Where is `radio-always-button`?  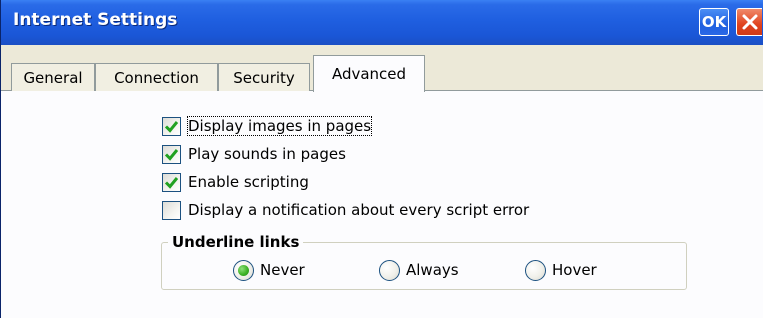 radio-always-button is located at coordinates (389, 270).